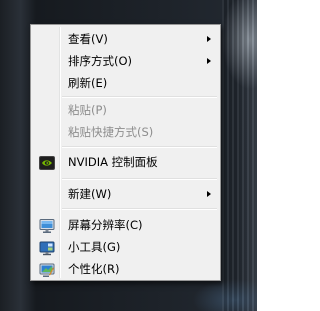 The width and height of the screenshot is (320, 311). What do you see at coordinates (87, 110) in the screenshot?
I see `menu-item-label: 粘贴(P)` at bounding box center [87, 110].